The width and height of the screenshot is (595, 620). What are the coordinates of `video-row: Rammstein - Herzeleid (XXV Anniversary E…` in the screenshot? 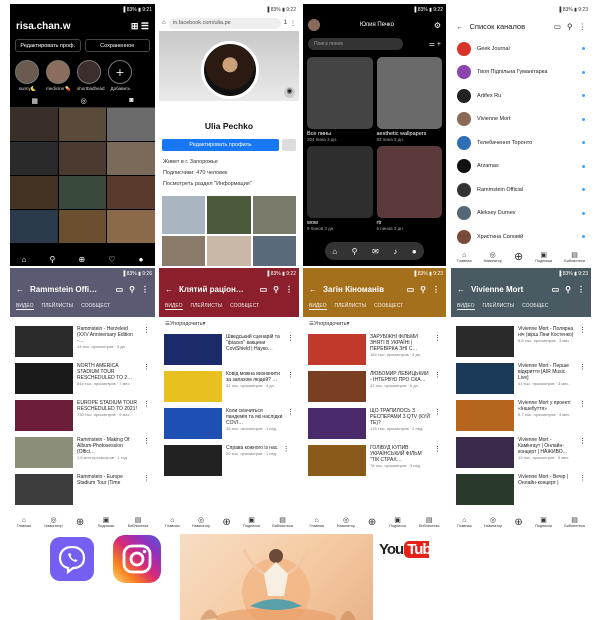 It's located at (82, 341).